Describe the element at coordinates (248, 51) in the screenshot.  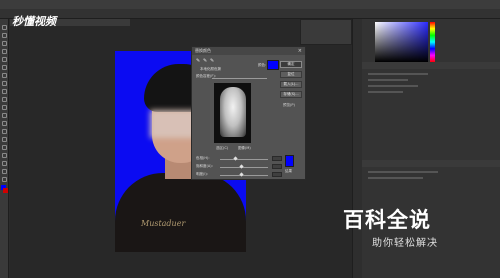
I see `dialog-title: 替换颜色` at that location.